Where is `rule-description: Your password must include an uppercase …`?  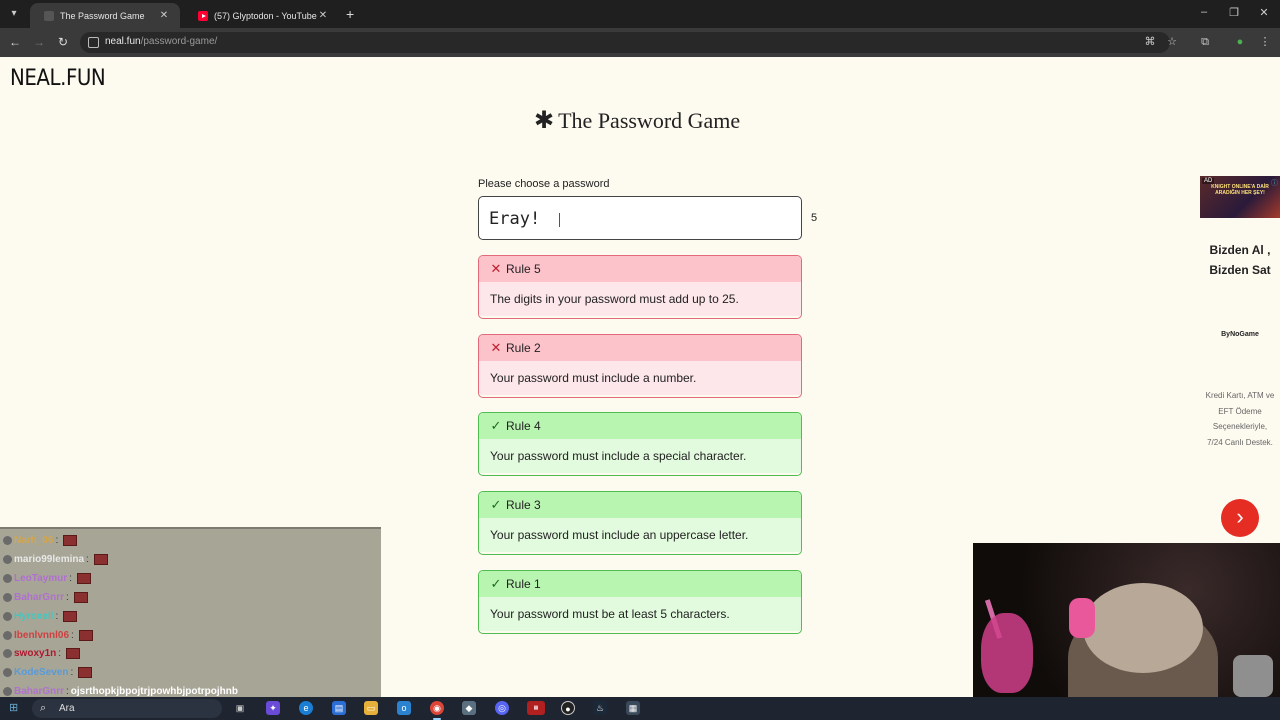
rule-description: Your password must include an uppercase … is located at coordinates (640, 535).